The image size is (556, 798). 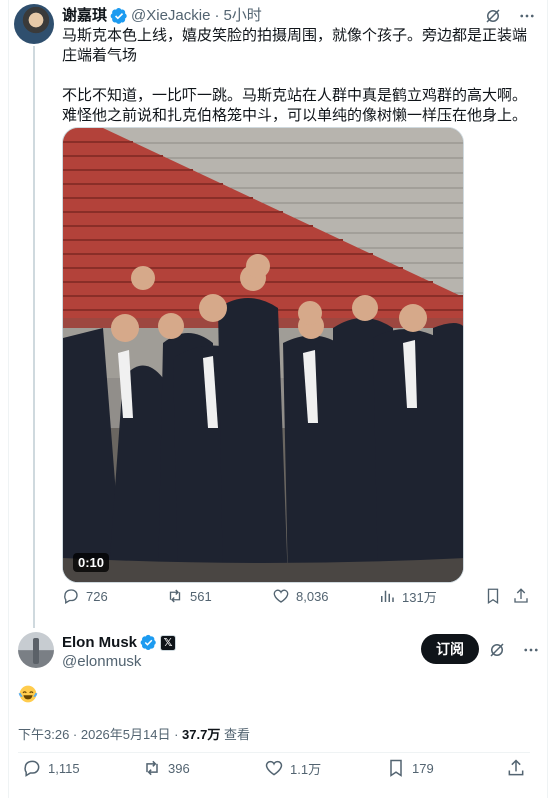 I want to click on divider, so click(x=274, y=752).